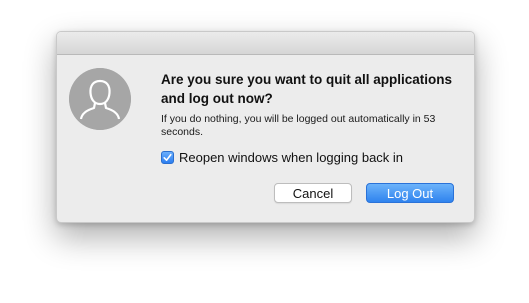 This screenshot has height=303, width=529. I want to click on reopen-windows-label: Reopen windows when logging back in, so click(291, 157).